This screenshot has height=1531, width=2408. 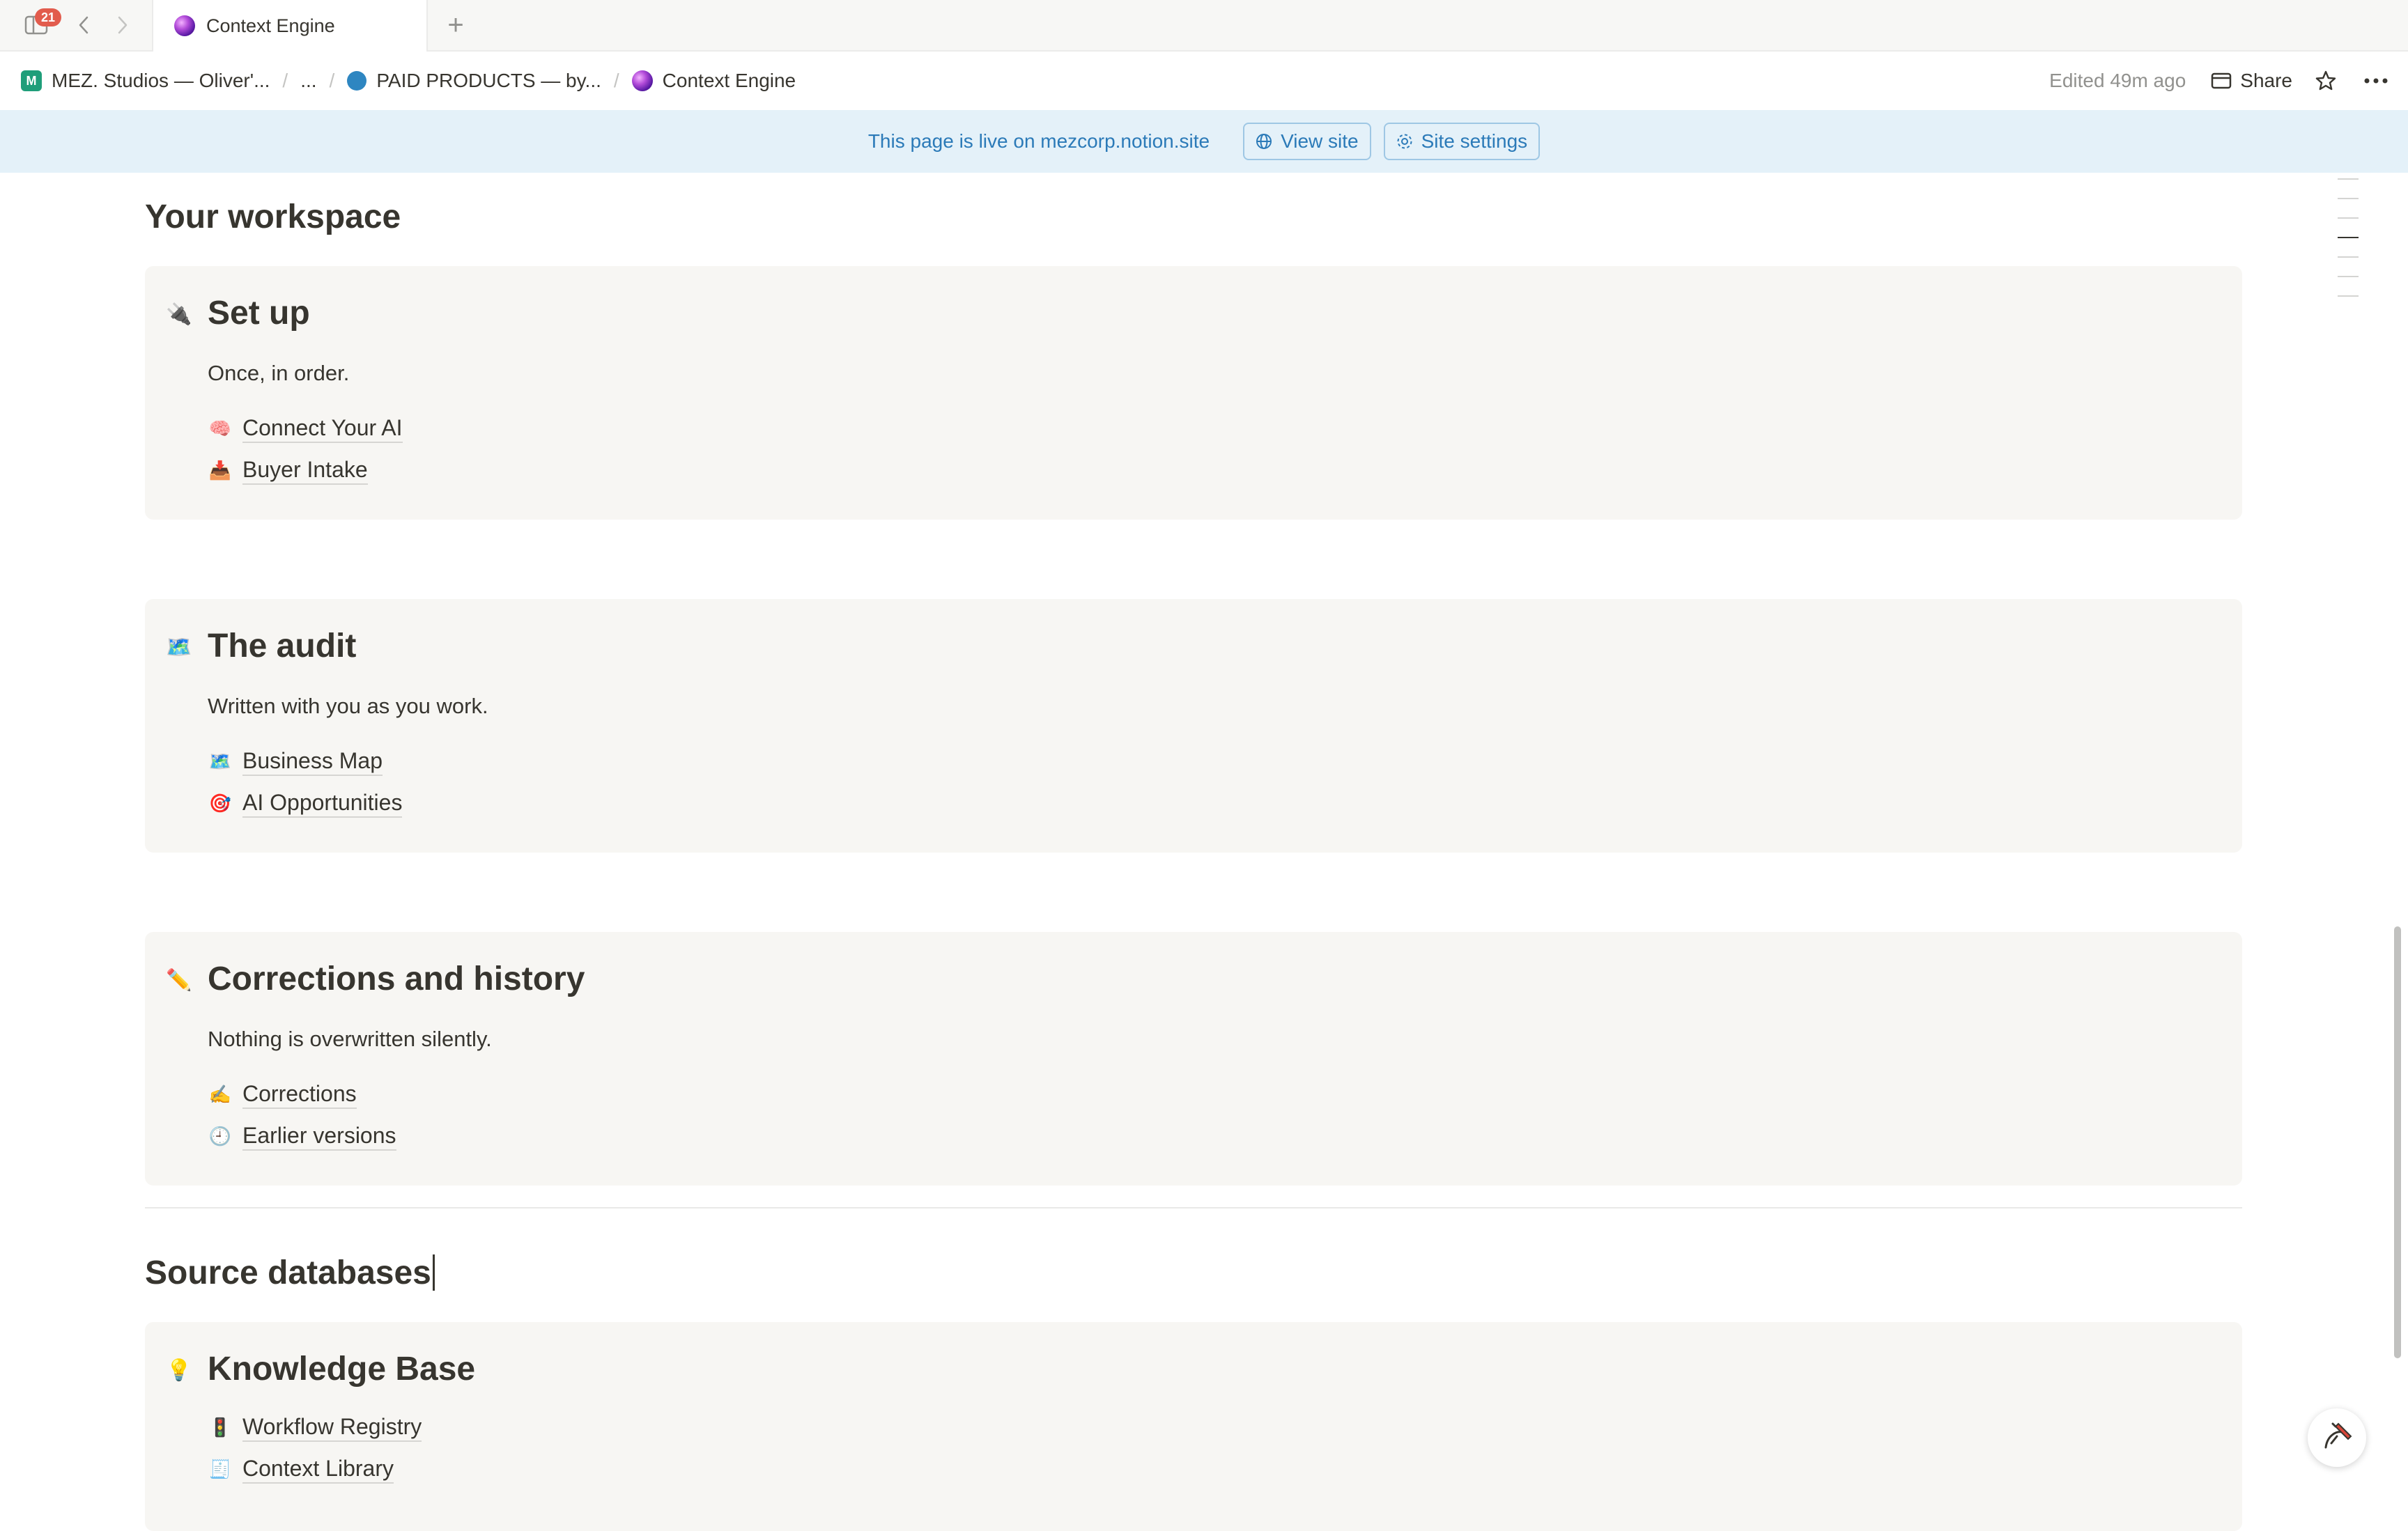 What do you see at coordinates (179, 980) in the screenshot?
I see `pencil-icon: ✏️` at bounding box center [179, 980].